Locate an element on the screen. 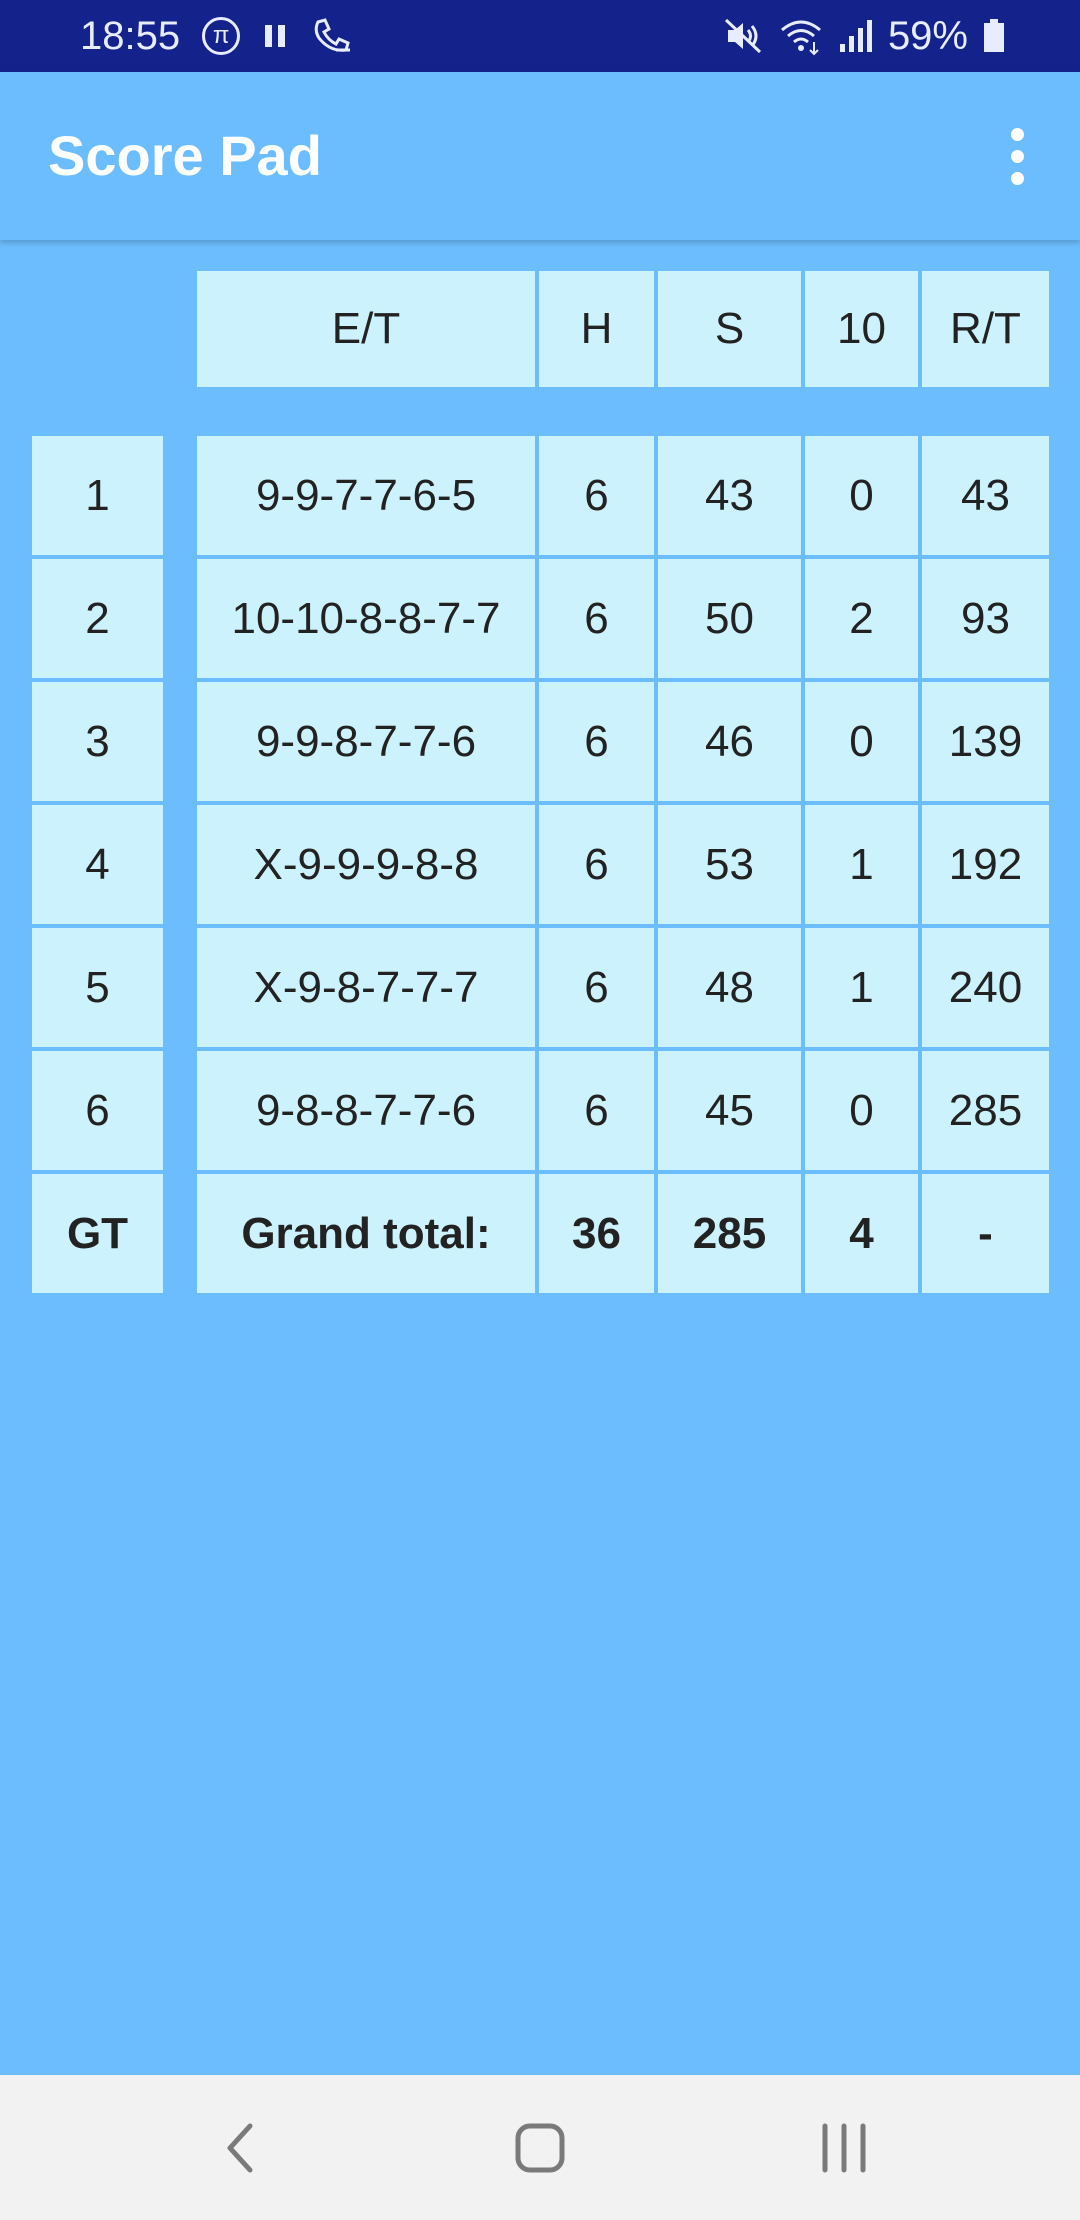 The image size is (1080, 2220). end-index: 2 is located at coordinates (97, 618).